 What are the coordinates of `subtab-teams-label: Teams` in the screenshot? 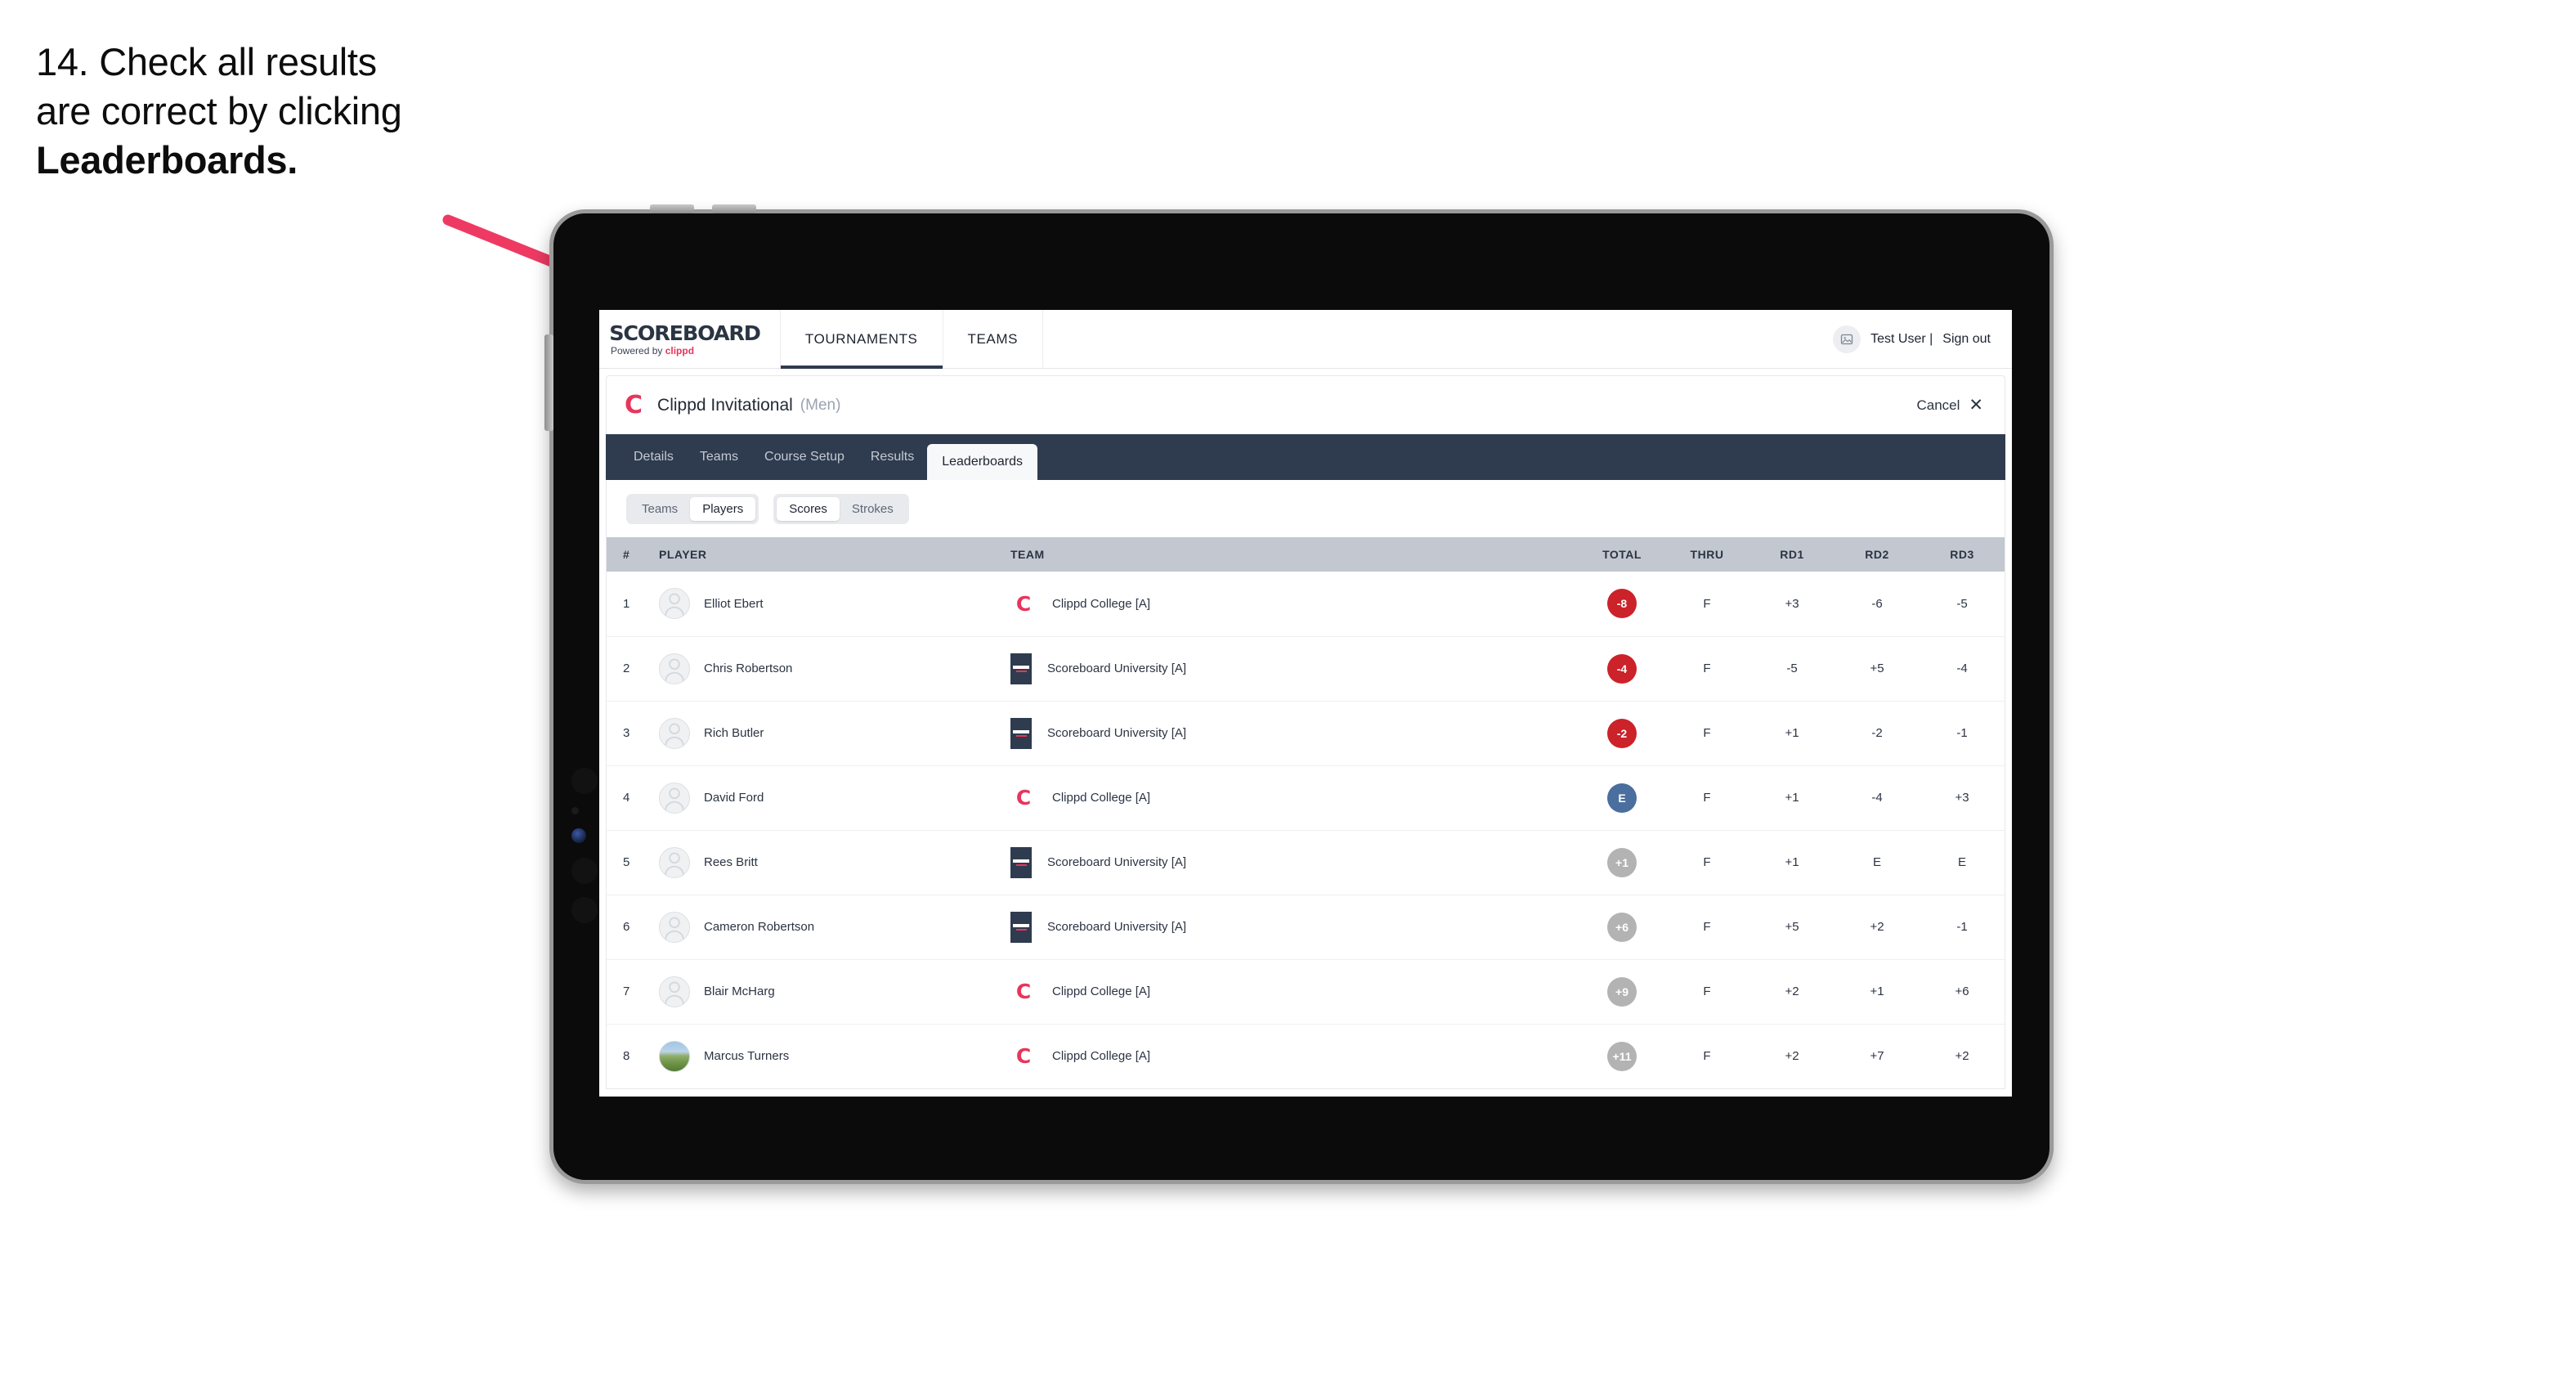 It's located at (719, 457).